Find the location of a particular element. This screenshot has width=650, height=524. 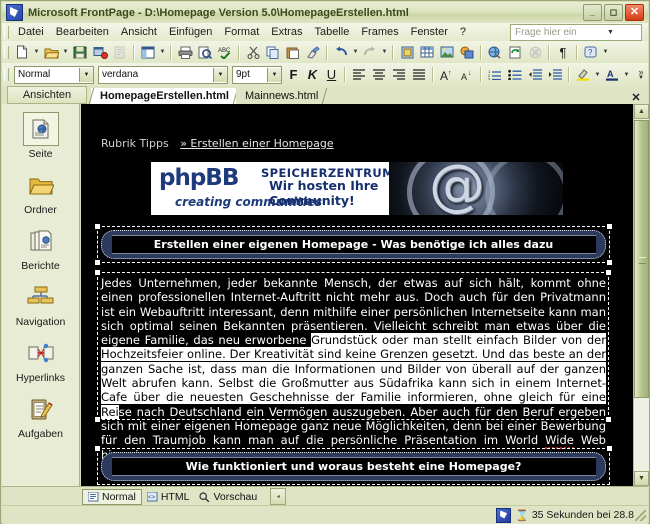

ask-a-question-box: Frage hier eingeben ▼ is located at coordinates (576, 32).